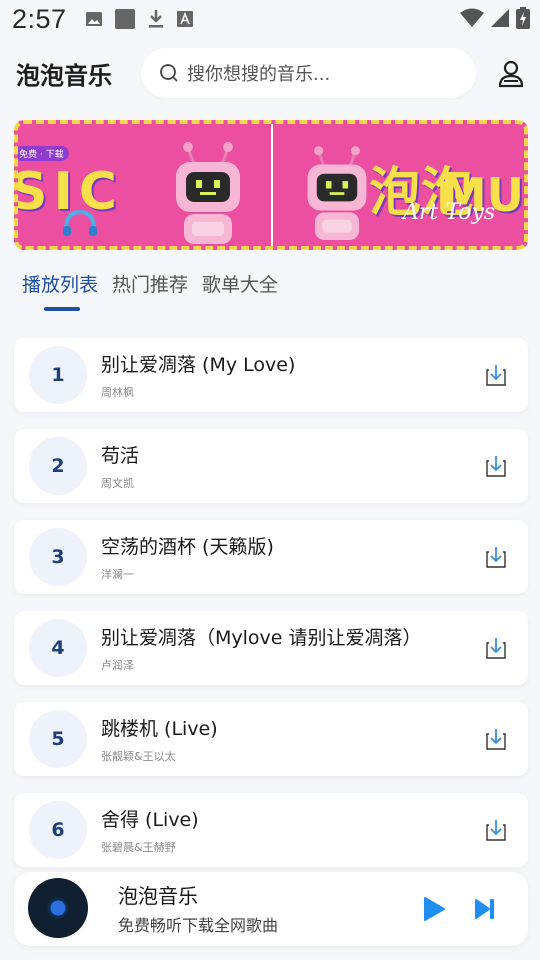 This screenshot has width=540, height=960. What do you see at coordinates (434, 909) in the screenshot?
I see `play-icon` at bounding box center [434, 909].